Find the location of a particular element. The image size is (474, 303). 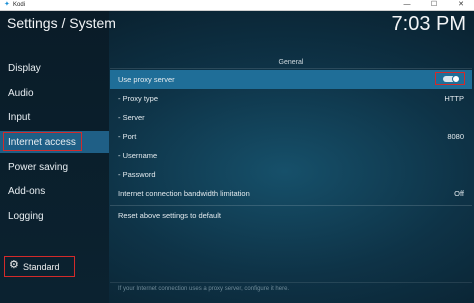

settings-level-button: ⚙ Standard is located at coordinates (39, 266).